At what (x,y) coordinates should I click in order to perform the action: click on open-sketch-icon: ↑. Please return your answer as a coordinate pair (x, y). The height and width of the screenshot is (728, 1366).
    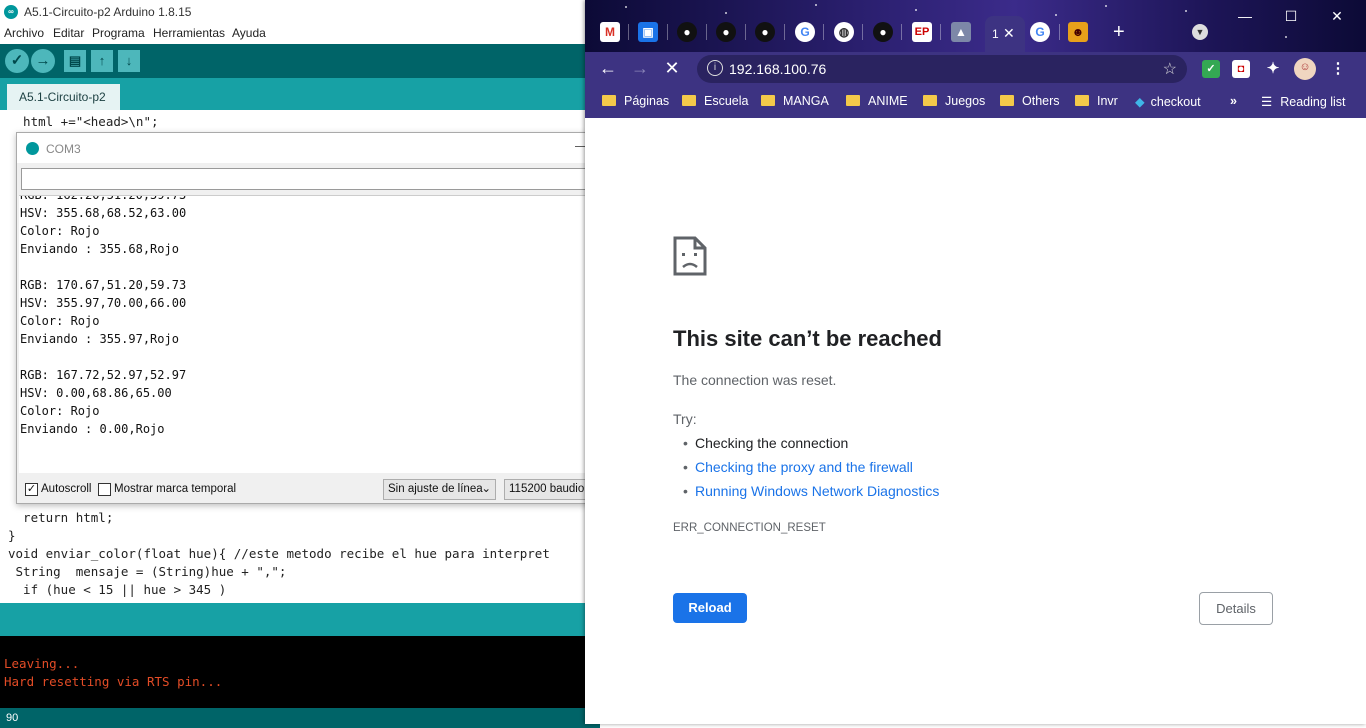
    Looking at the image, I should click on (102, 61).